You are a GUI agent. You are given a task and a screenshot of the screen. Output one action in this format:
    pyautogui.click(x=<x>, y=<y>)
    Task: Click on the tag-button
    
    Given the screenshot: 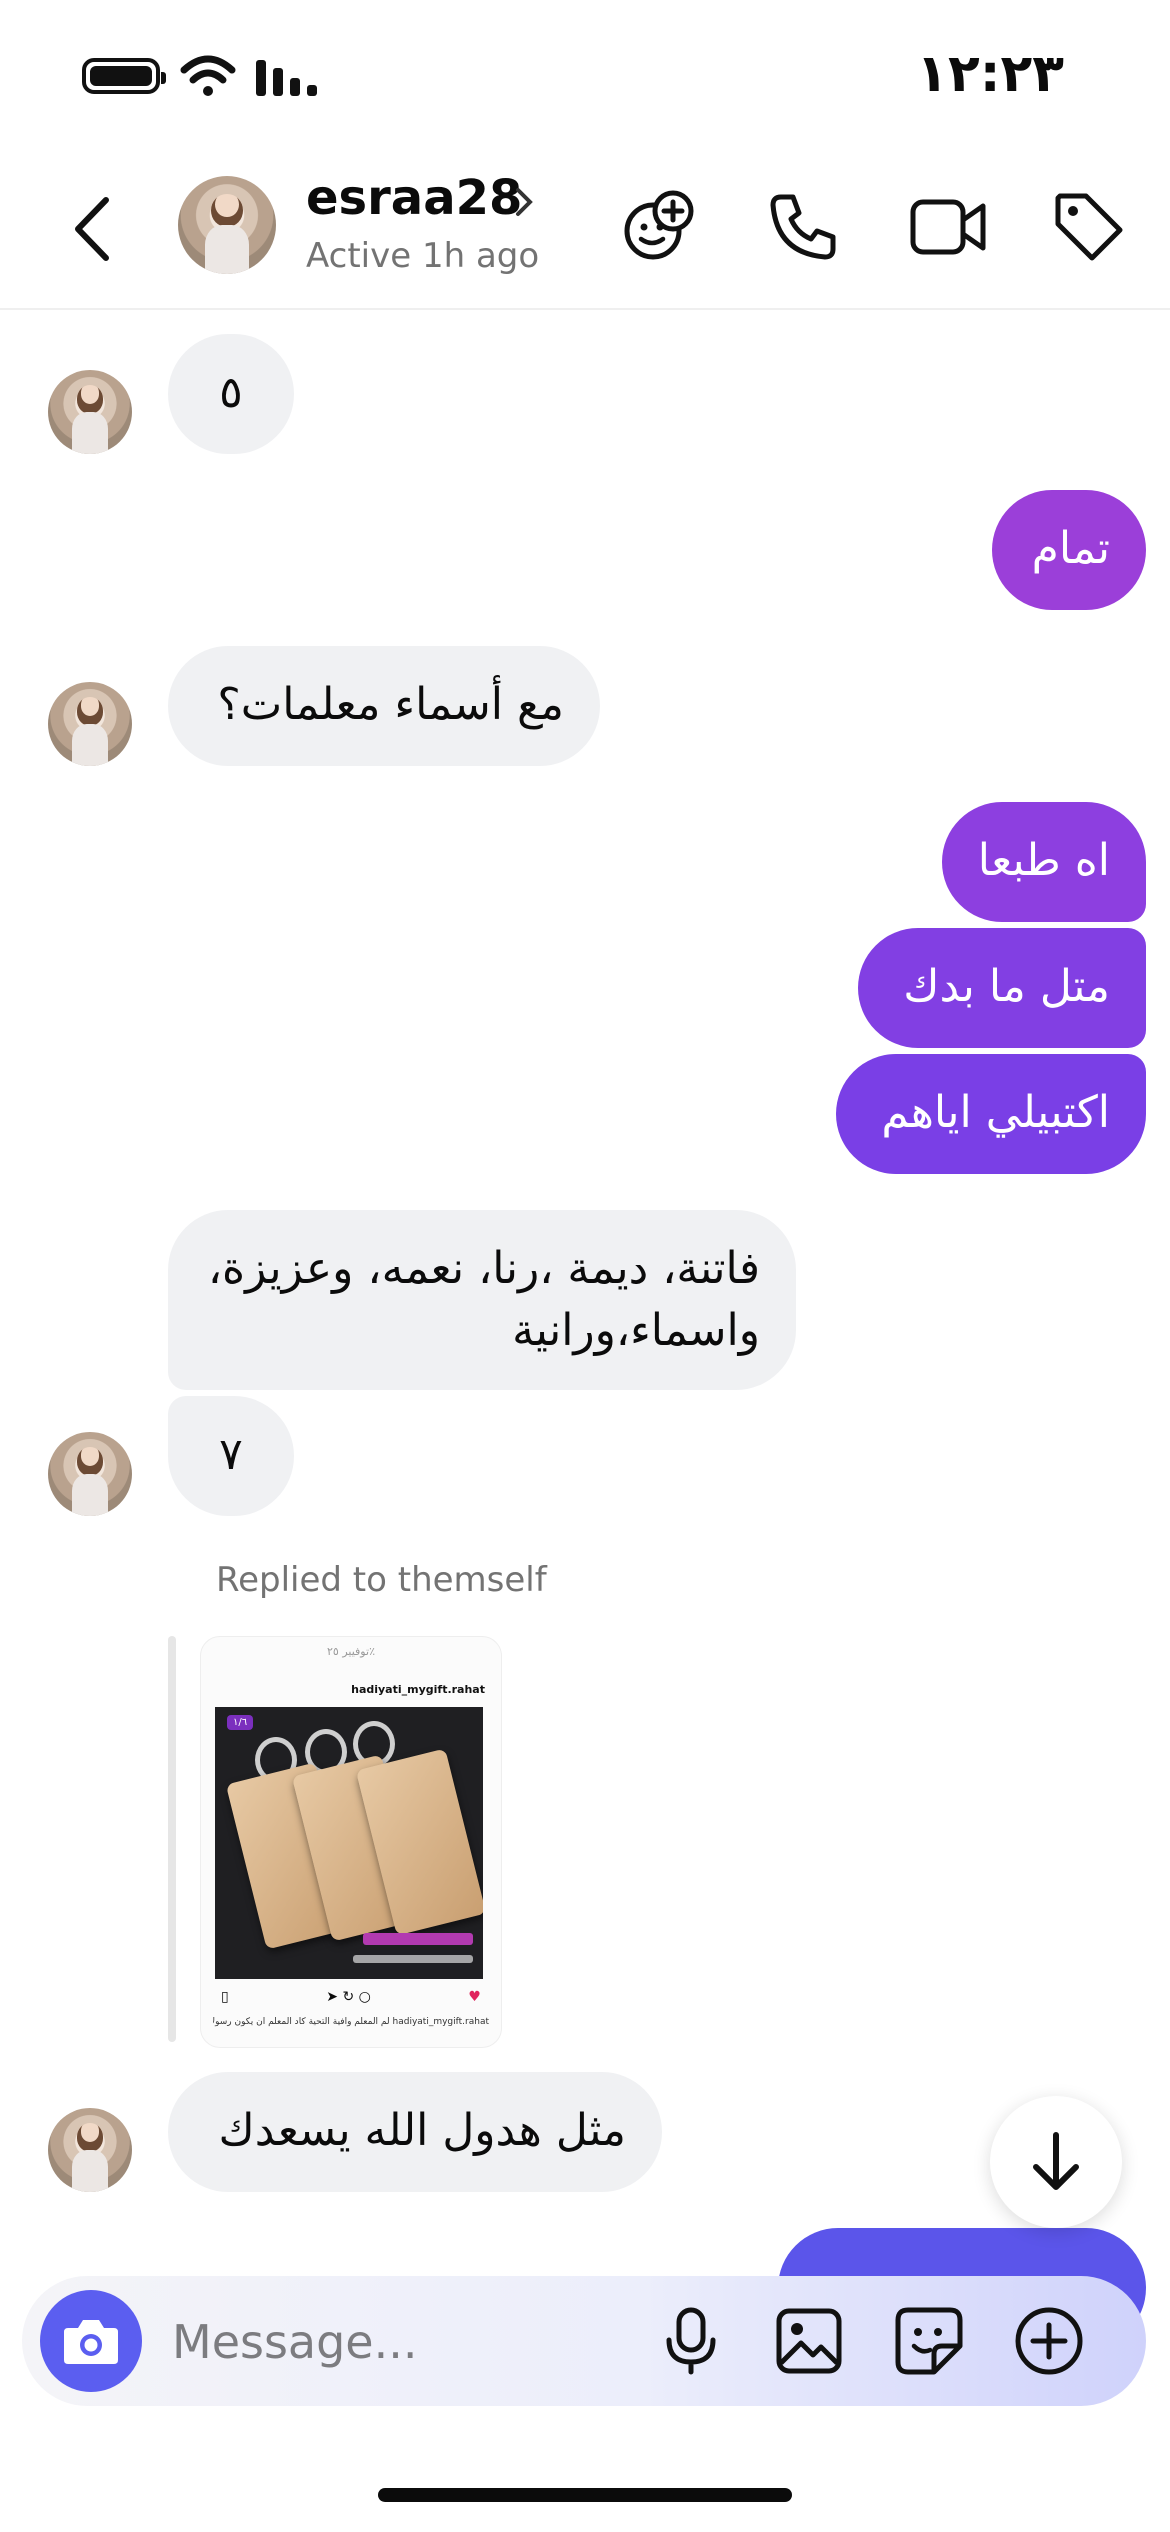 What is the action you would take?
    pyautogui.click(x=1089, y=227)
    